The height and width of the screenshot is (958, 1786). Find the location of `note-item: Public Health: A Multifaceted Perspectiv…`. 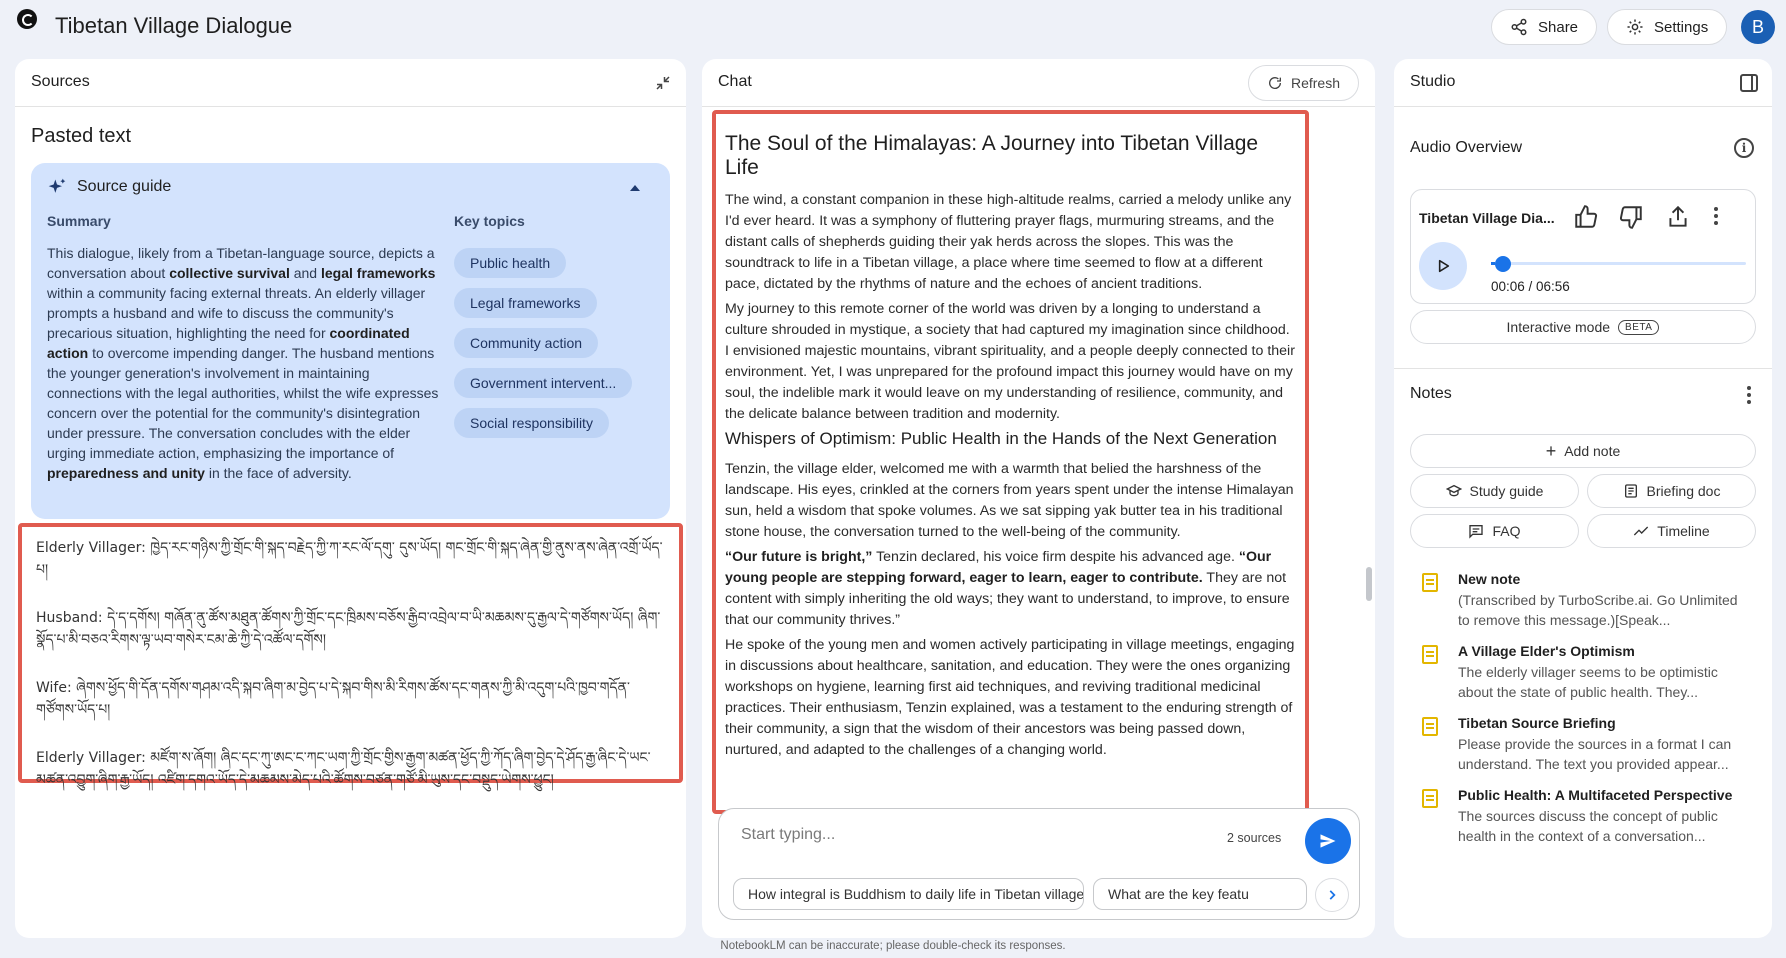

note-item: Public Health: A Multifaceted Perspectiv… is located at coordinates (1583, 818).